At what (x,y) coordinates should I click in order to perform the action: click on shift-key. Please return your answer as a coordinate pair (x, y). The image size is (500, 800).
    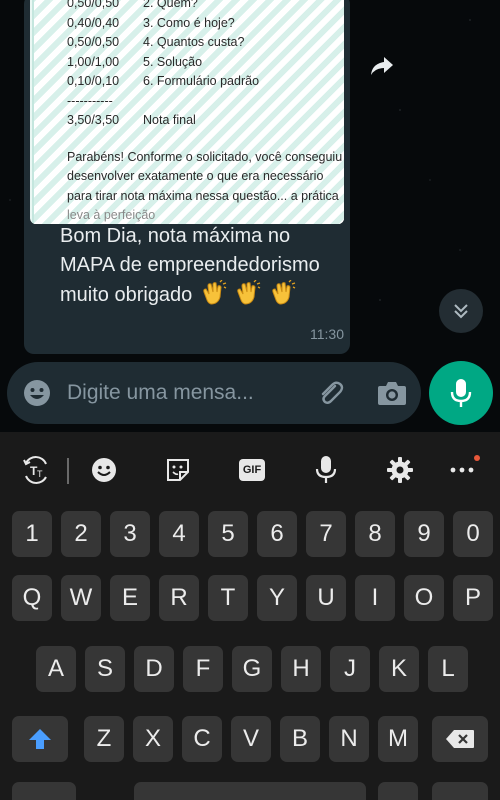
    Looking at the image, I should click on (40, 739).